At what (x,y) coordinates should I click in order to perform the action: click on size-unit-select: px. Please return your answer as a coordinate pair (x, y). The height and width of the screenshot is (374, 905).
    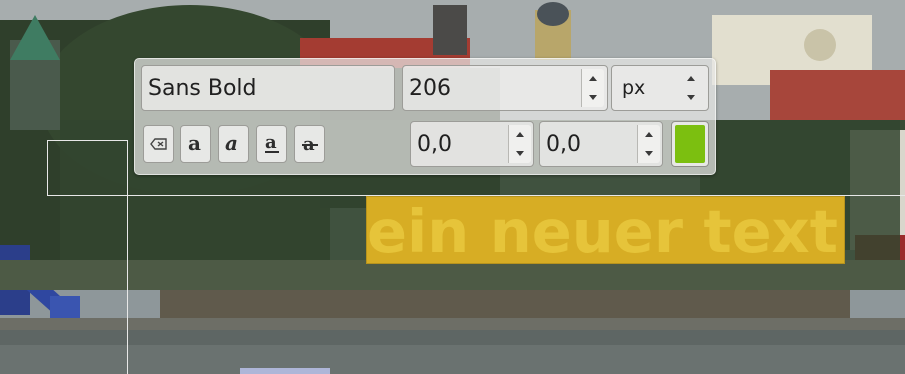
    Looking at the image, I should click on (660, 88).